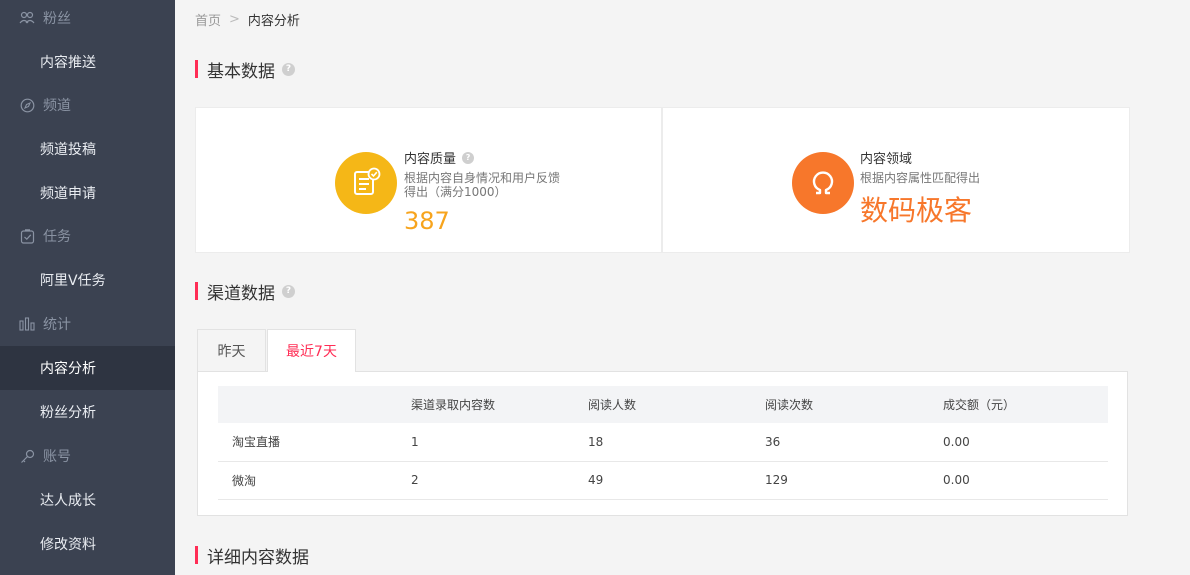  I want to click on table-cell: 淘宝直播, so click(256, 442).